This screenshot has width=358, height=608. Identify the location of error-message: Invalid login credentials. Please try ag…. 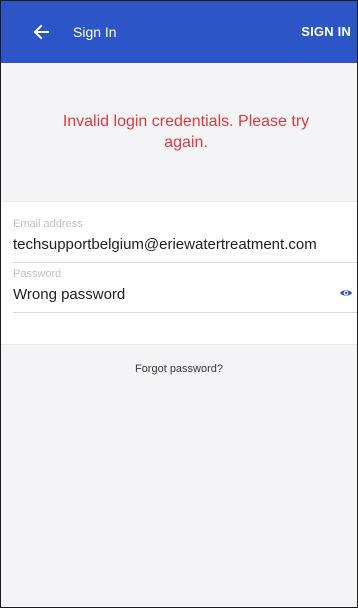
(186, 132).